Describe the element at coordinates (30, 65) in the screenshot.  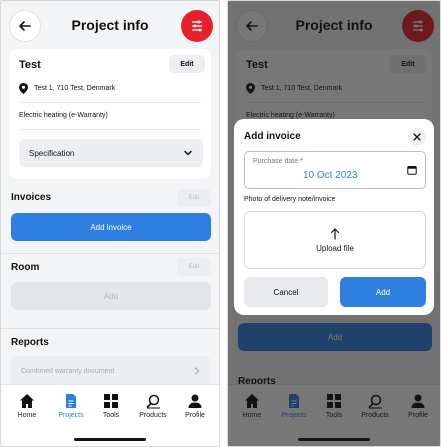
I see `project-name: Test` at that location.